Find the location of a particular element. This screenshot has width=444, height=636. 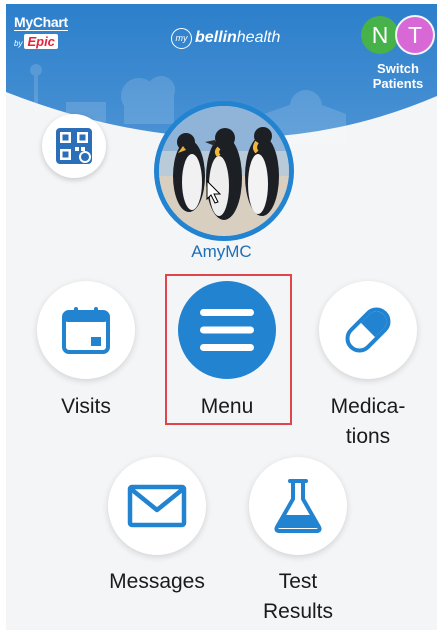

qr-code-icon is located at coordinates (74, 146).